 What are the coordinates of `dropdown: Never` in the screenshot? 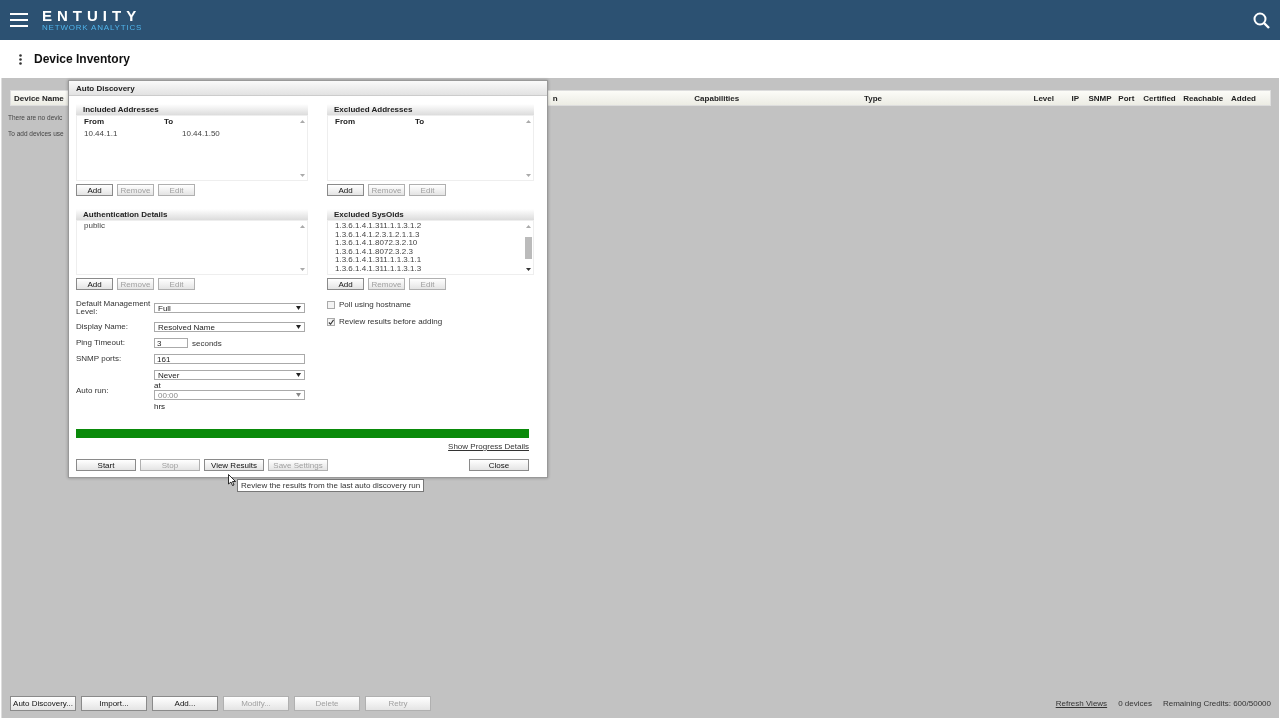 It's located at (229, 375).